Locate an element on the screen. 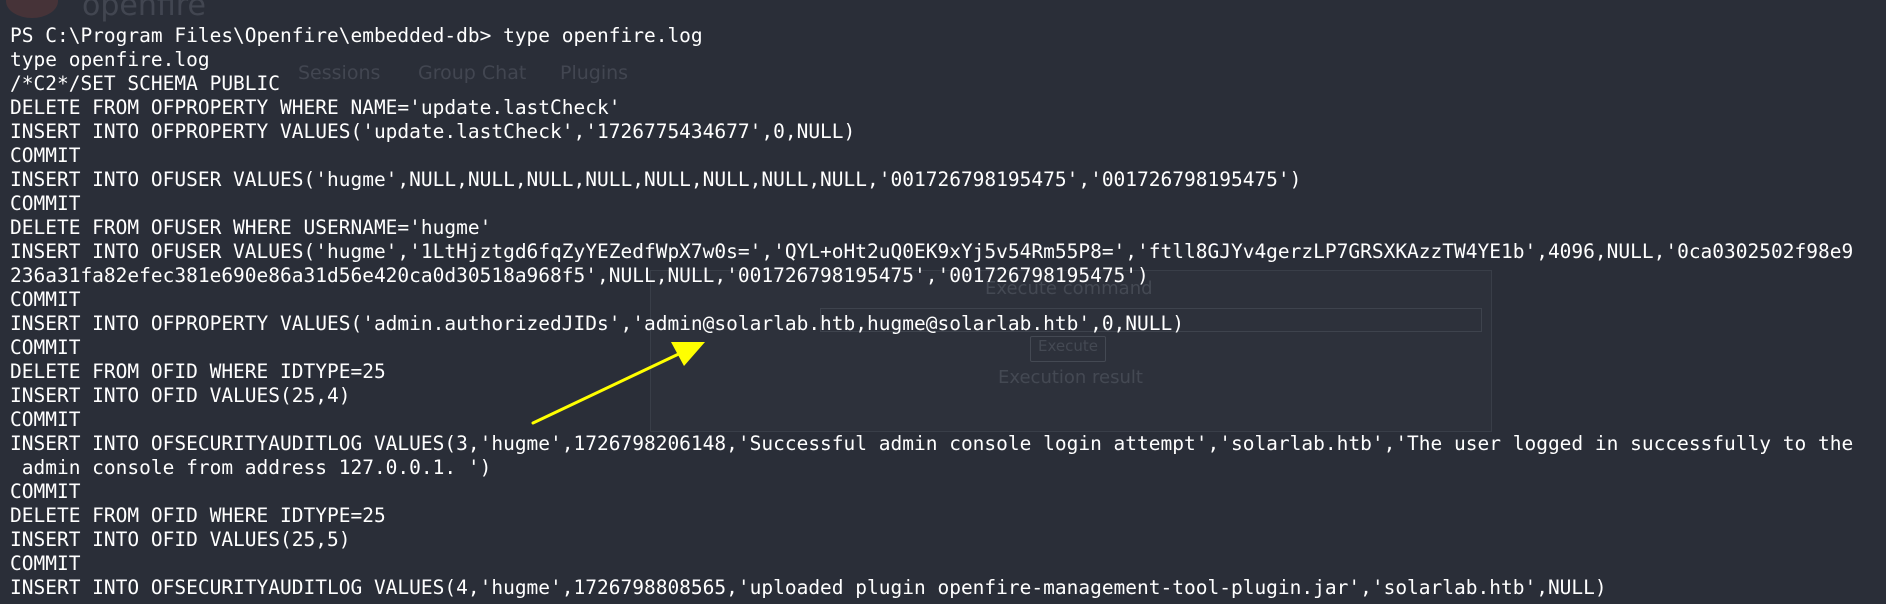 The width and height of the screenshot is (1886, 604). yellow-arrow-icon is located at coordinates (618, 383).